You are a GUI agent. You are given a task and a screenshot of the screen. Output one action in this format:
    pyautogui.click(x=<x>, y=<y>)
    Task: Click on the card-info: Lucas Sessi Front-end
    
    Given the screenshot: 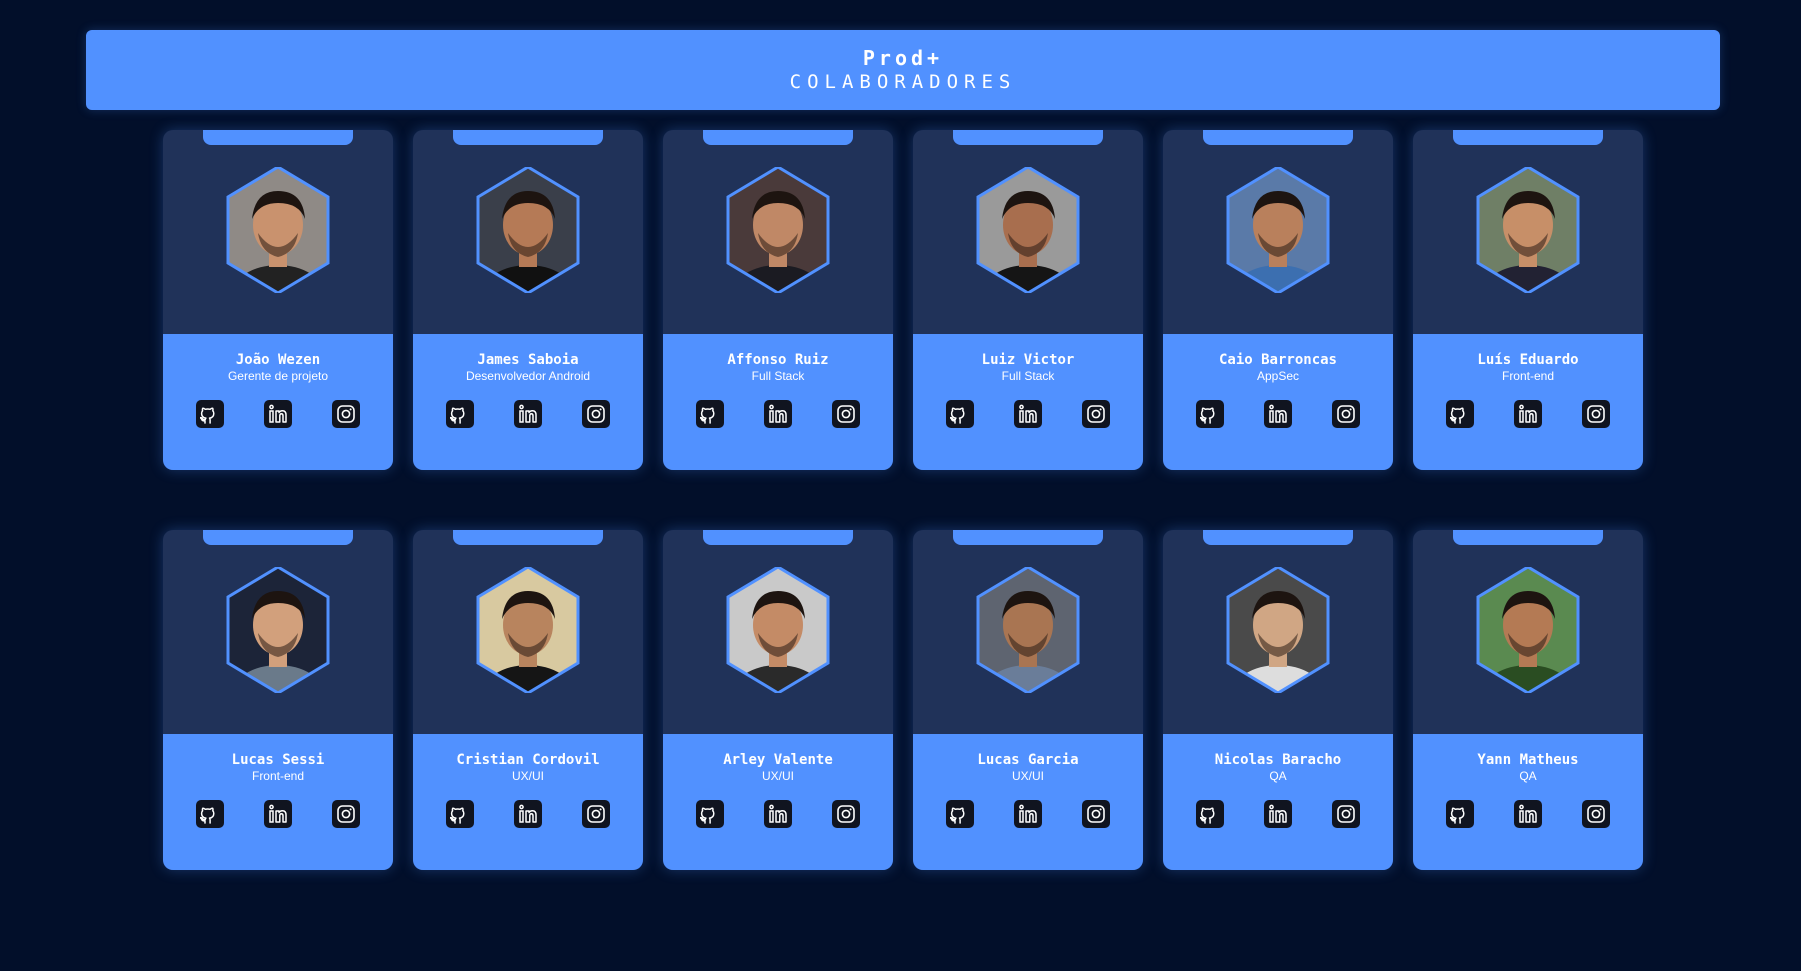 What is the action you would take?
    pyautogui.click(x=278, y=802)
    